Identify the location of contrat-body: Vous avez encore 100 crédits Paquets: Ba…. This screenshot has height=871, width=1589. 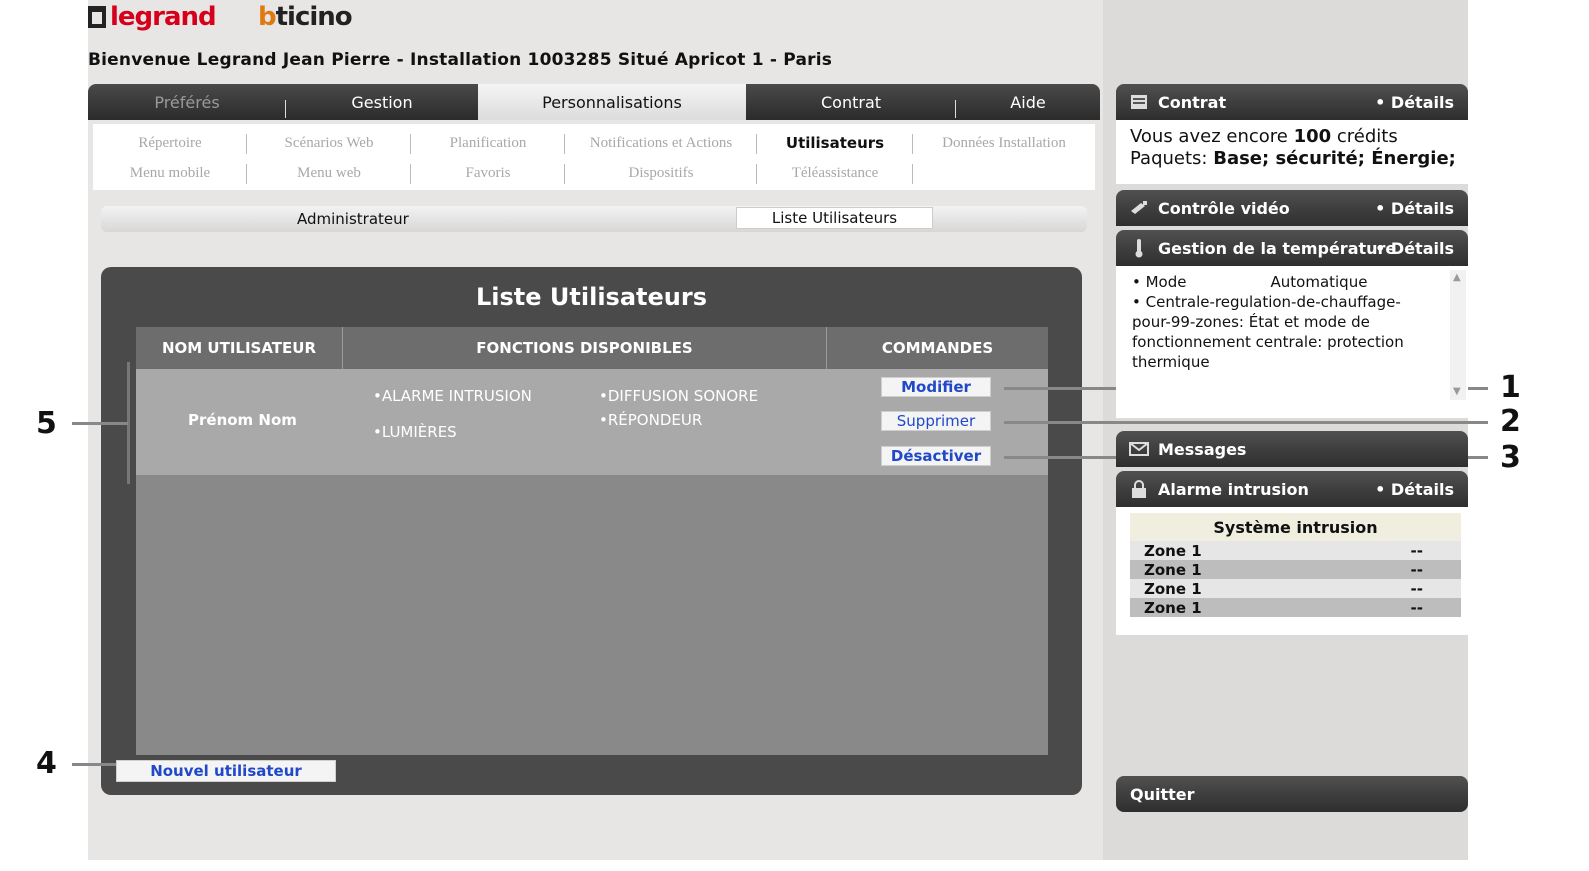
(1292, 152).